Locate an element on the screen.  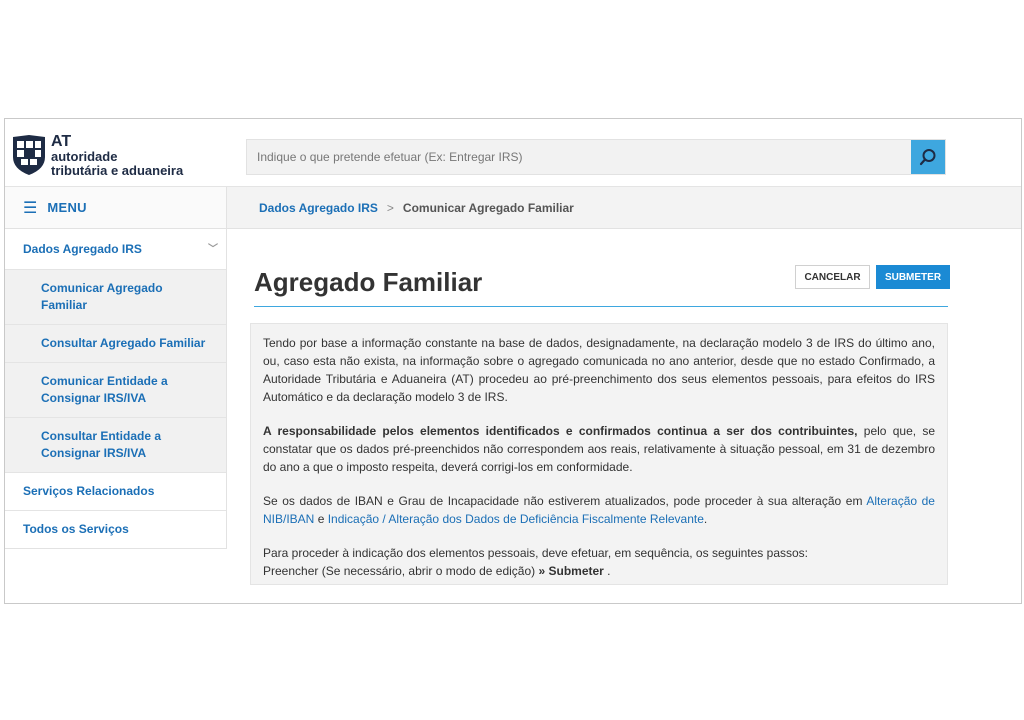
info-steps-submeter: » Submeter is located at coordinates (571, 571).